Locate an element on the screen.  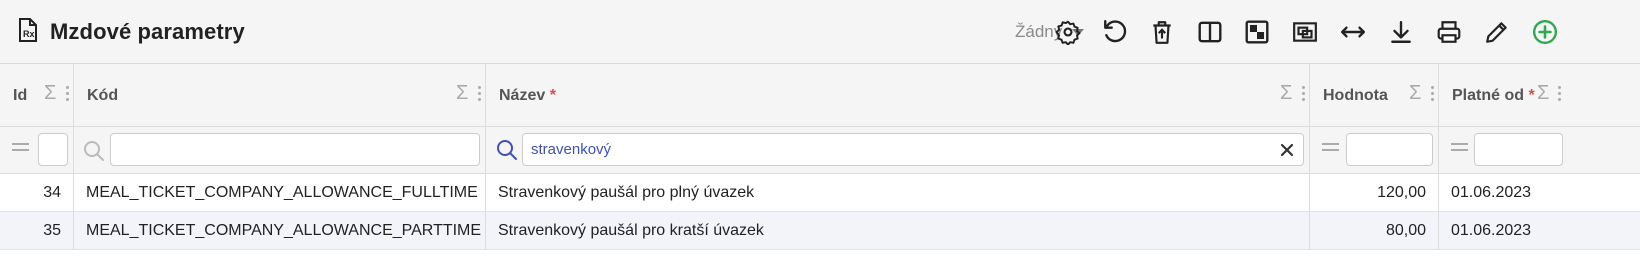
edit-button is located at coordinates (1497, 32).